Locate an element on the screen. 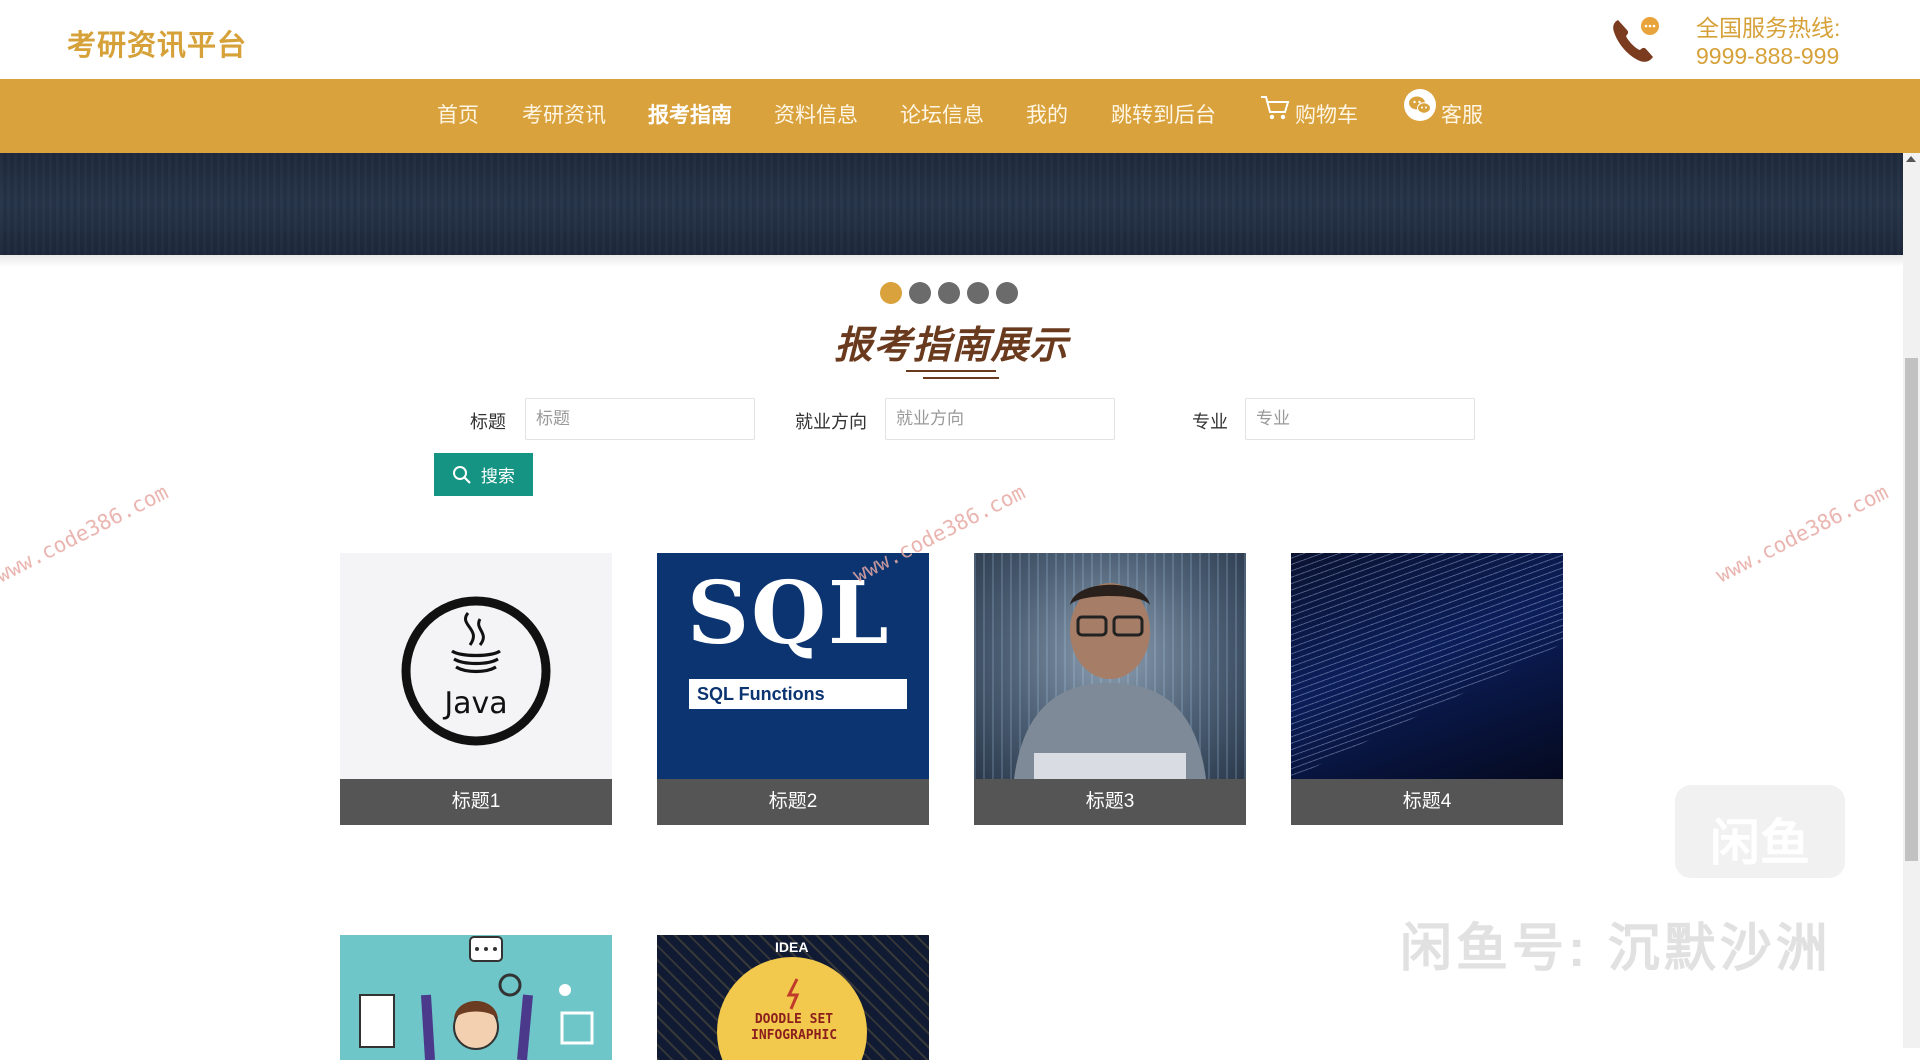  search-label-career: 就业方向 is located at coordinates (831, 422).